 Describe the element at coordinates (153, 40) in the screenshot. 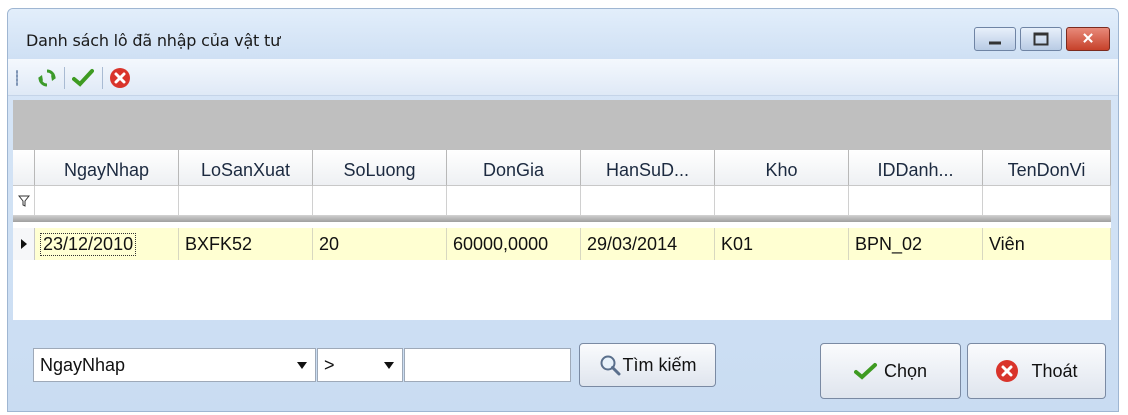

I see `window-title: Danh sách lô đã nhập của vật tư` at that location.